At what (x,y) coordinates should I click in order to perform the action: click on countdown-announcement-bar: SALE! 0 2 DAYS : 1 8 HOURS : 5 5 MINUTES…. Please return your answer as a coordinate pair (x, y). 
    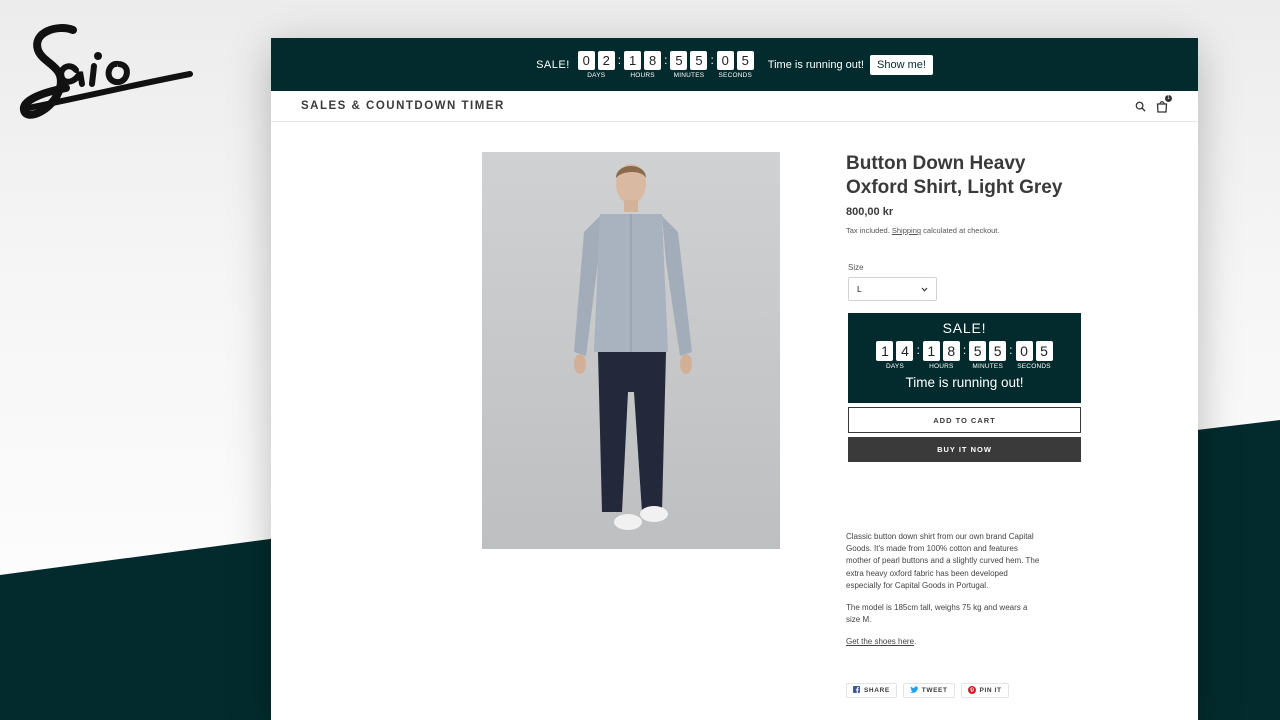
    Looking at the image, I should click on (734, 64).